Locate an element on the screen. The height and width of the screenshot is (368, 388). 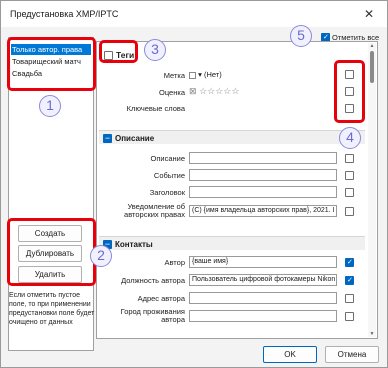
highlight-tags is located at coordinates (118, 51).